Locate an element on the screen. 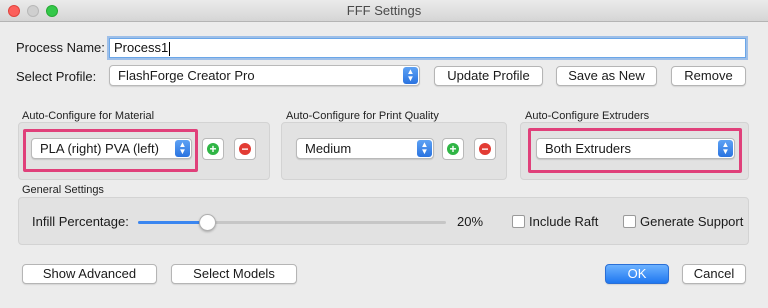  add-quality-button: + is located at coordinates (453, 149).